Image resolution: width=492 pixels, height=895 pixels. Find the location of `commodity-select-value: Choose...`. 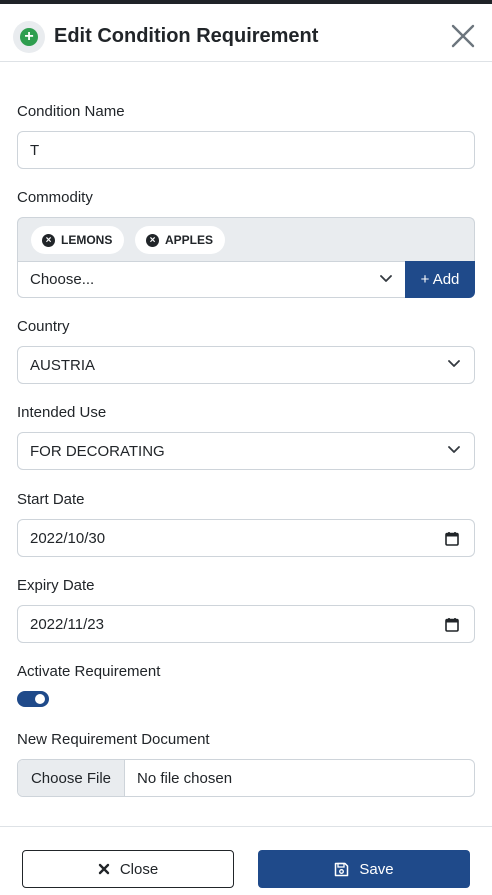

commodity-select-value: Choose... is located at coordinates (62, 279).